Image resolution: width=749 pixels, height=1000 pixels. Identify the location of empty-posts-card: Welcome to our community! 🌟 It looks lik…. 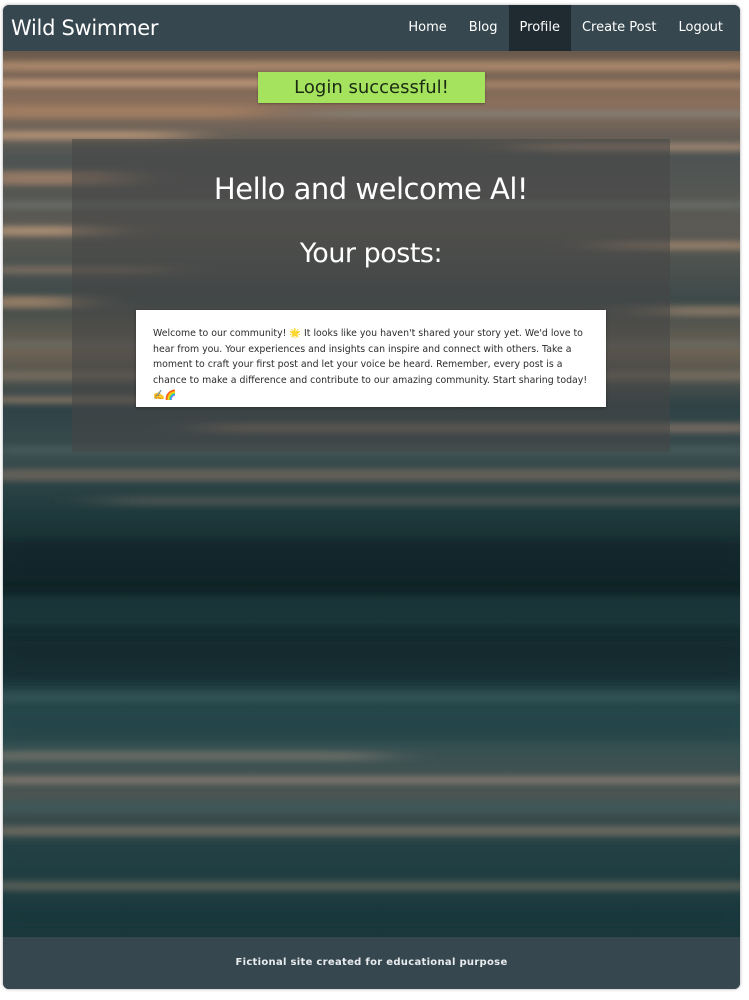
(371, 358).